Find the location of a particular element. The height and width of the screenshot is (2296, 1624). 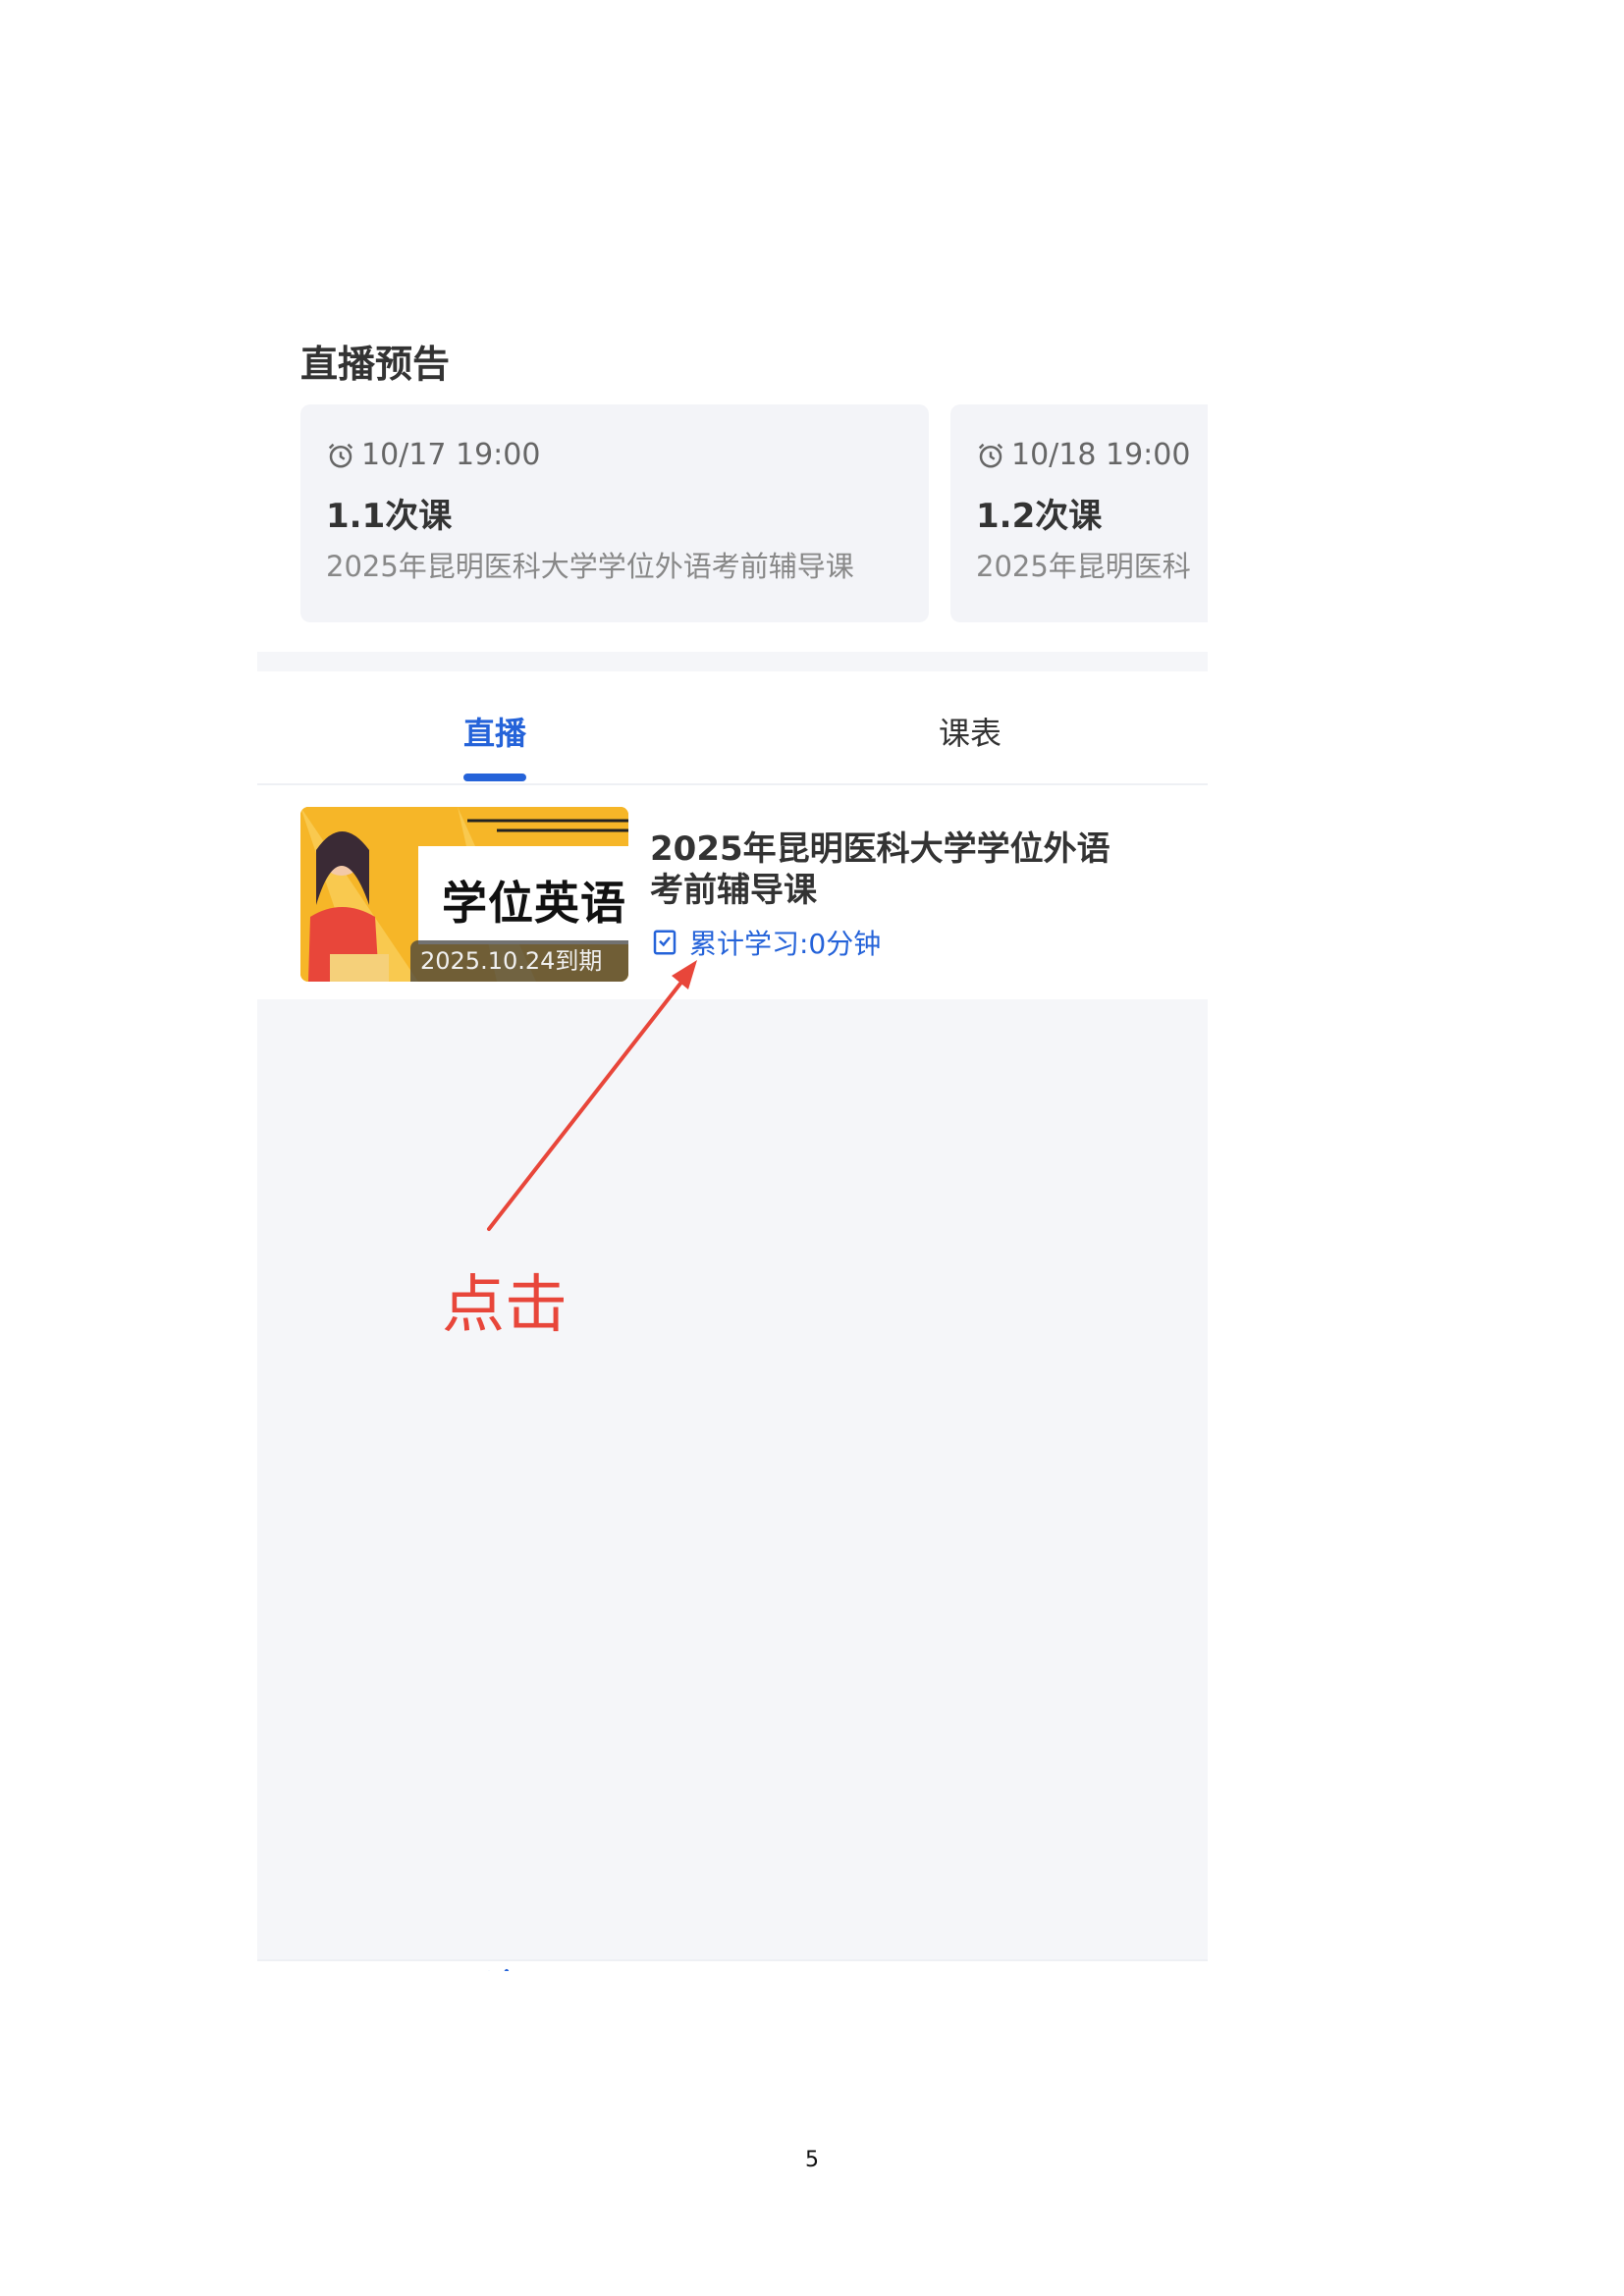

nav-item-mine: 我的 is located at coordinates (972, 1969).